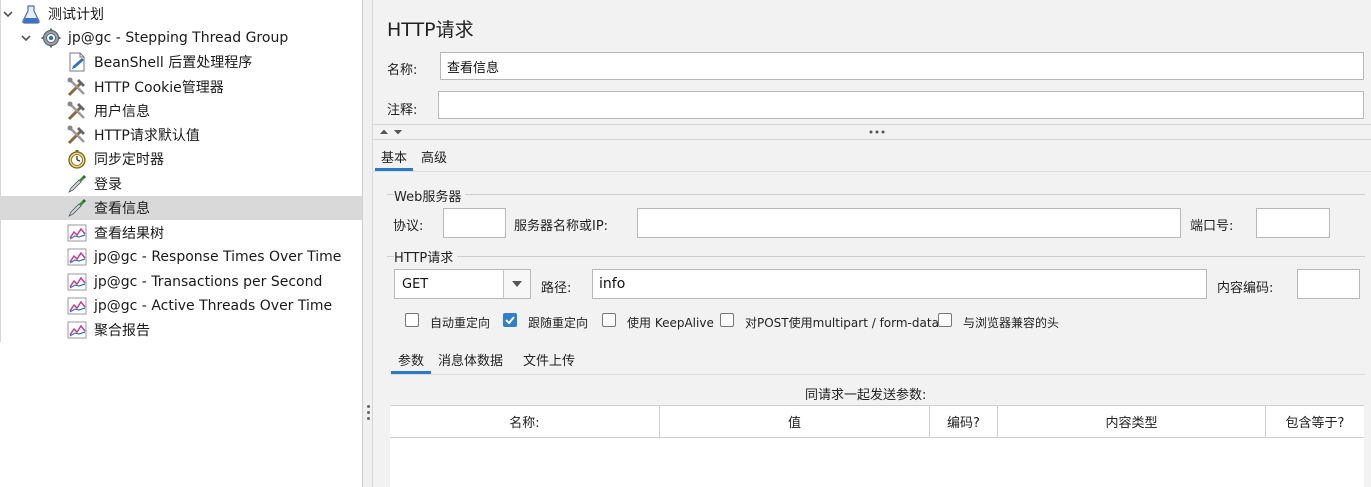 Image resolution: width=1371 pixels, height=487 pixels. I want to click on port-label: 端口号:, so click(1212, 226).